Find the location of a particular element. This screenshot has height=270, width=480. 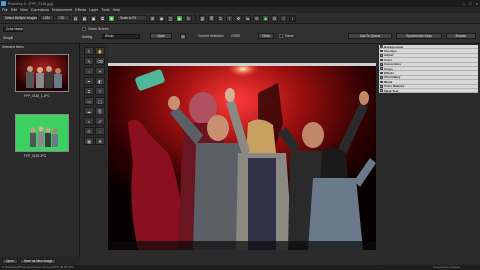

thumbnail-caption: FPP_0138_1.JPG is located at coordinates (37, 96).